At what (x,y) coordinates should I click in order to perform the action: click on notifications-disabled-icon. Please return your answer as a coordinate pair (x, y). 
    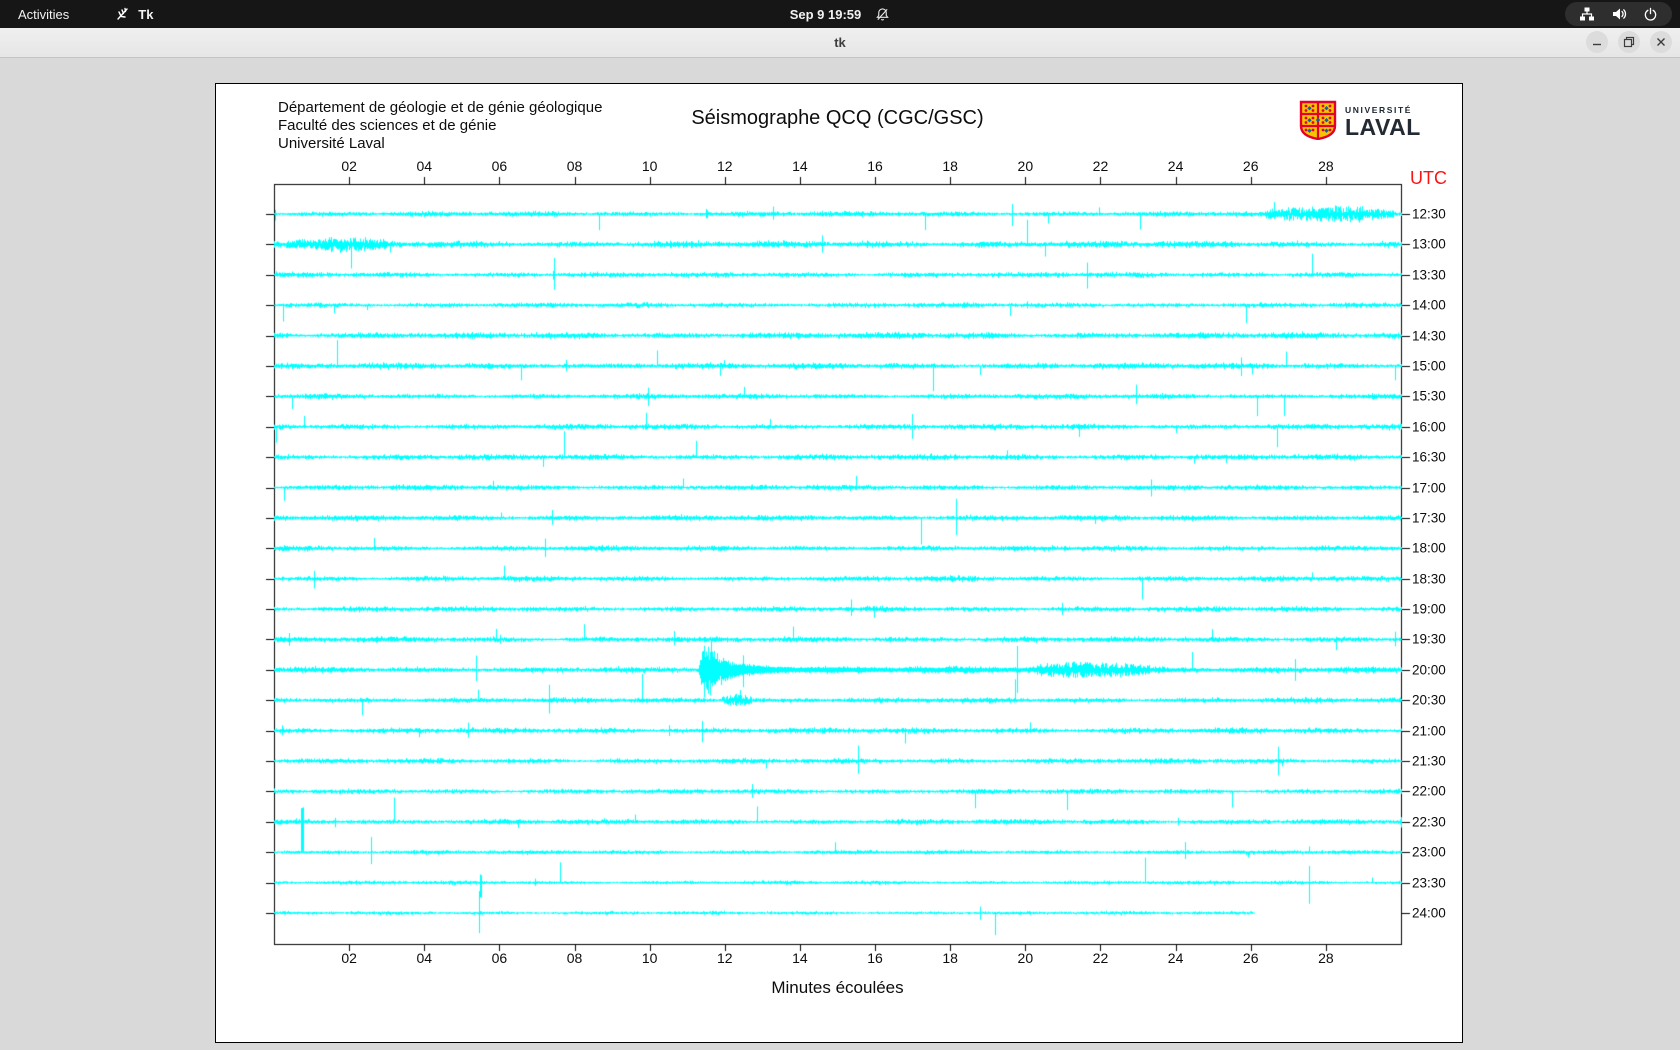
    Looking at the image, I should click on (882, 14).